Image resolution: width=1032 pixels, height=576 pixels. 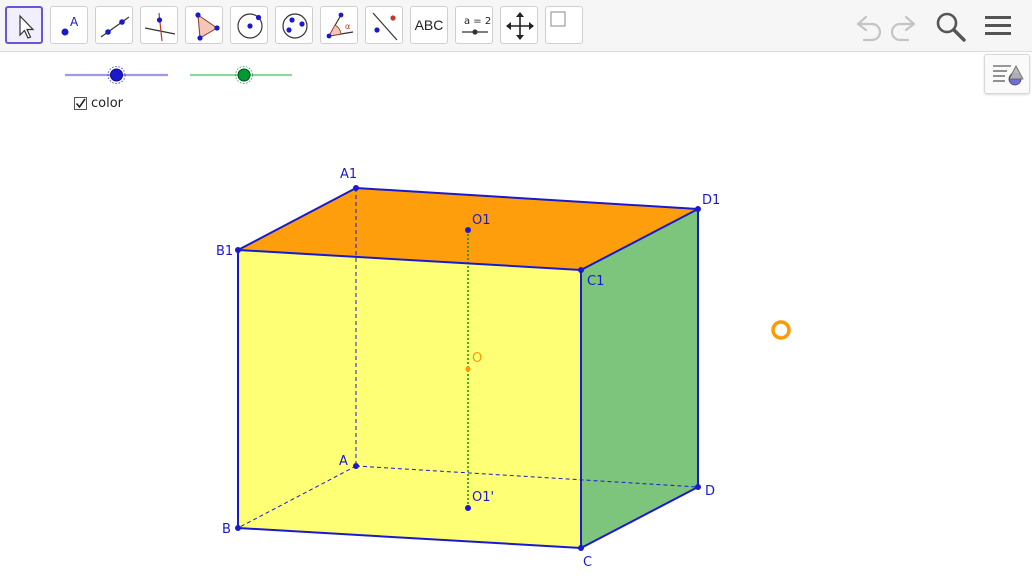 What do you see at coordinates (558, 19) in the screenshot?
I see `checkbox-tool-icon` at bounding box center [558, 19].